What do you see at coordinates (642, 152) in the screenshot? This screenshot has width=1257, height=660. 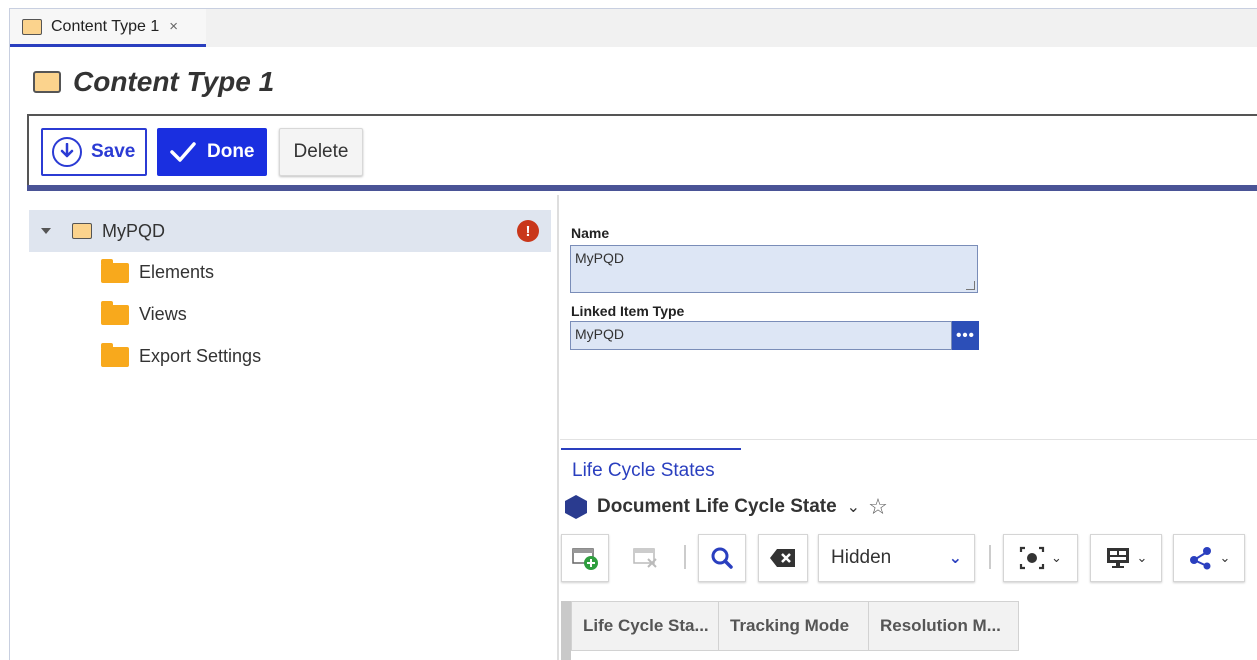 I see `toolbar: Save Done Delete` at bounding box center [642, 152].